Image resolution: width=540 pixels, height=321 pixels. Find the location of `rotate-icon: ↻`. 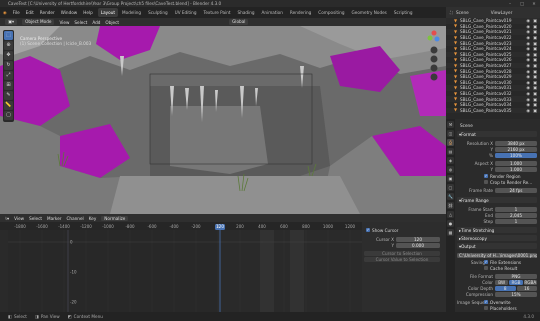

rotate-icon: ↻ is located at coordinates (8, 65).